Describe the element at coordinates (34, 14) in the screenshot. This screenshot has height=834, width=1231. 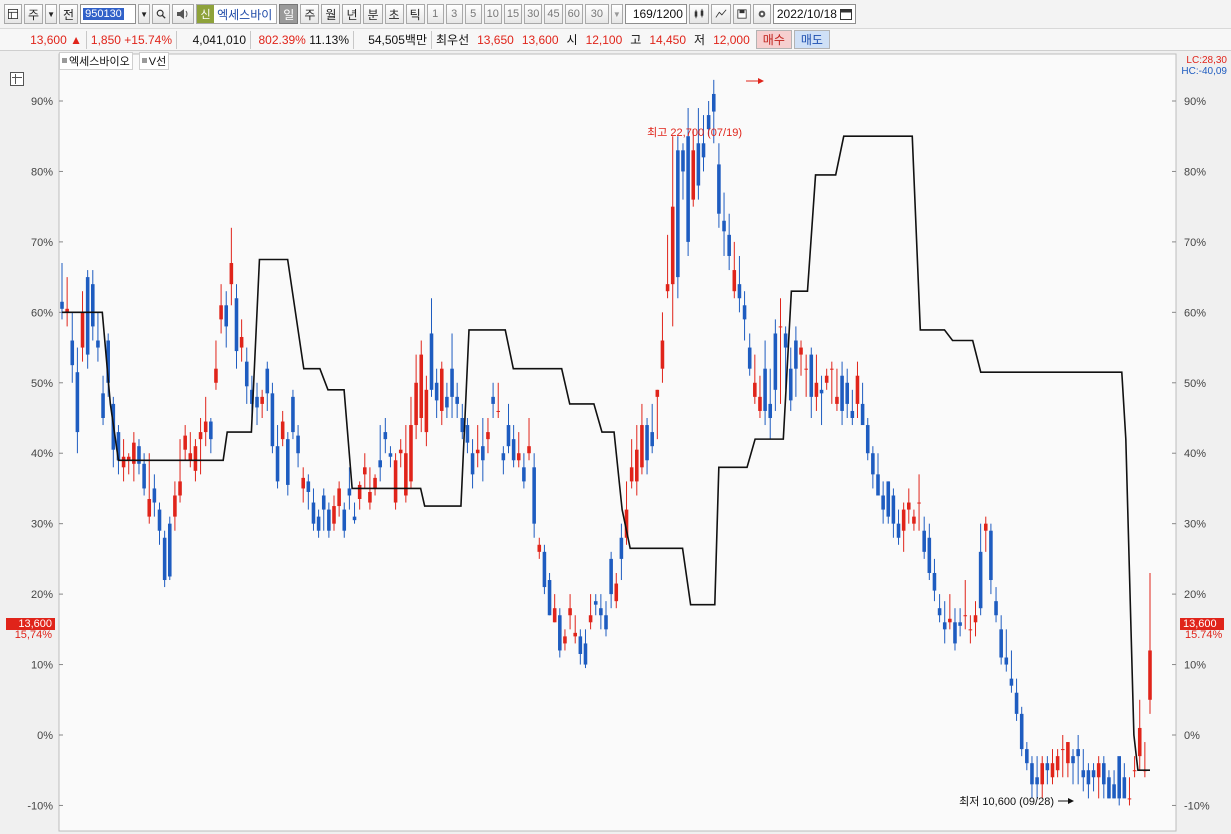
I see `period-weekly-select: 주` at that location.